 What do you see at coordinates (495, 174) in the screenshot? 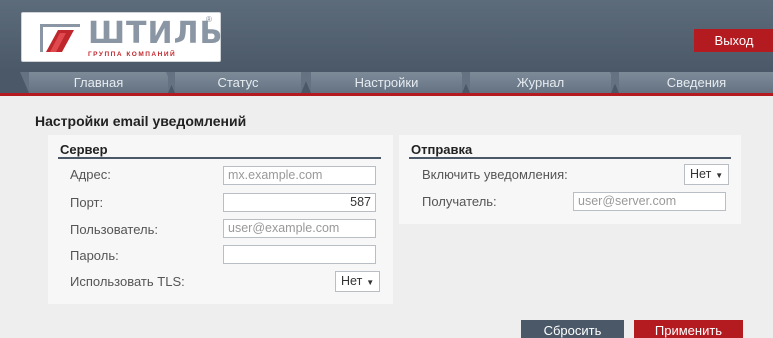
I see `enable-notifications-label: Включить уведомления:` at bounding box center [495, 174].